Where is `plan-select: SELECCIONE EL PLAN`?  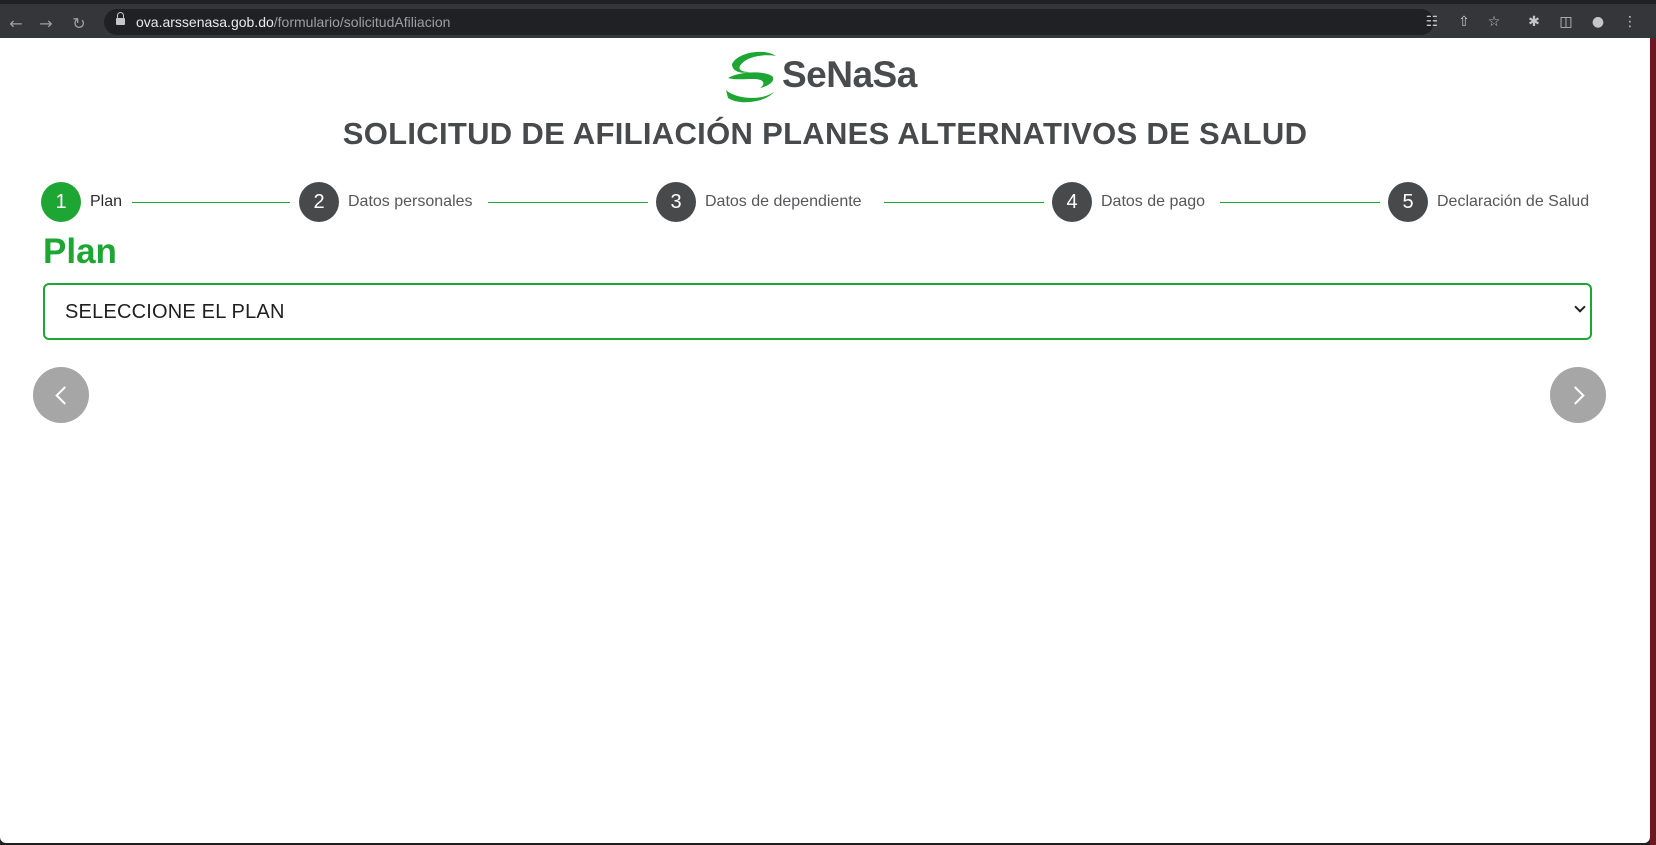 plan-select: SELECCIONE EL PLAN is located at coordinates (817, 311).